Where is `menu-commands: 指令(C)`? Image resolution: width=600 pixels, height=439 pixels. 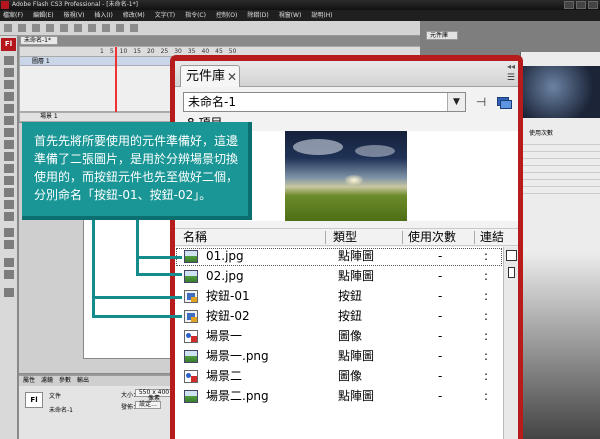
menu-commands: 指令(C) is located at coordinates (195, 15).